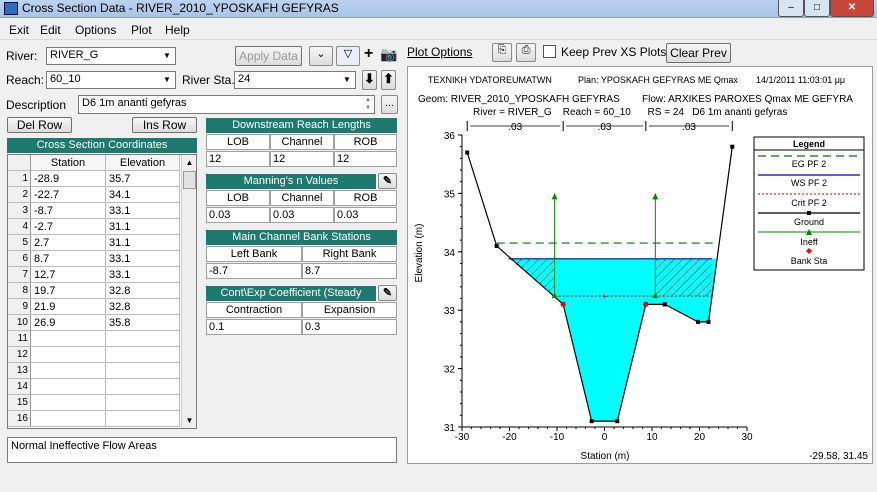 The image size is (877, 492). Describe the element at coordinates (791, 8) in the screenshot. I see `minimize-button: –` at that location.